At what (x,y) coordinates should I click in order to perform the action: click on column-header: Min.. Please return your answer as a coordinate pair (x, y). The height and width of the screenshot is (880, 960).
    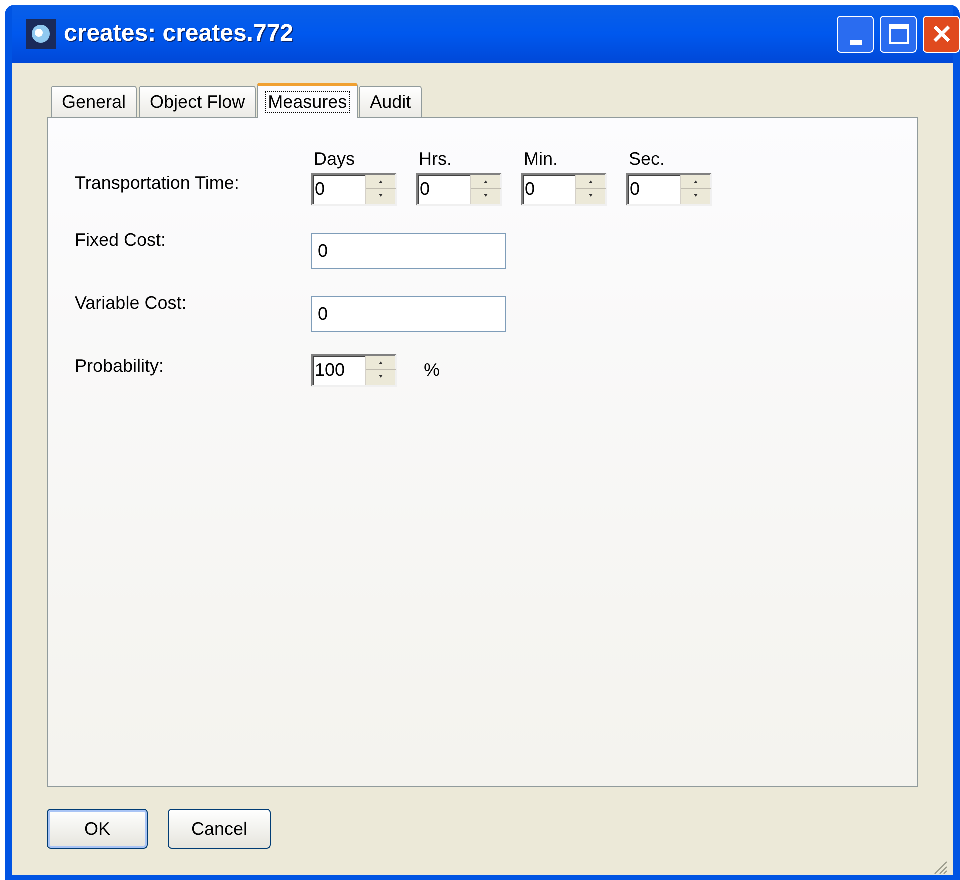
    Looking at the image, I should click on (541, 159).